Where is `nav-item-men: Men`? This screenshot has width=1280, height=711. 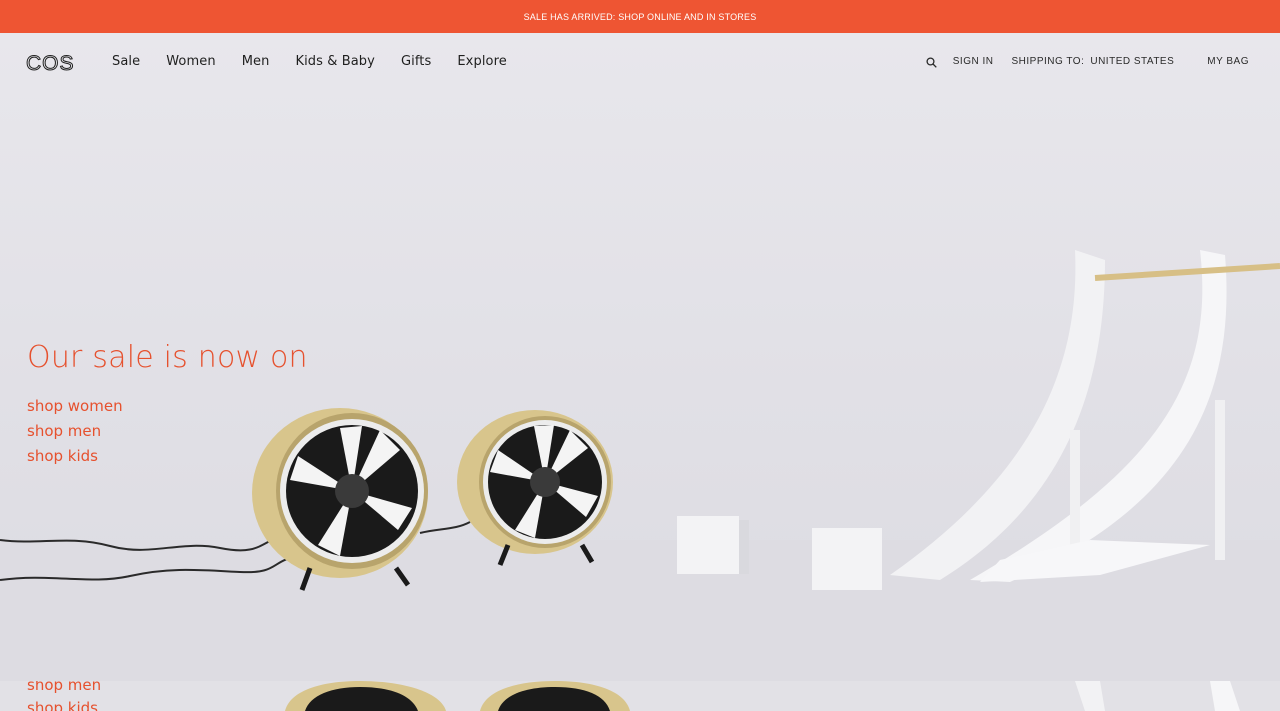 nav-item-men: Men is located at coordinates (256, 62).